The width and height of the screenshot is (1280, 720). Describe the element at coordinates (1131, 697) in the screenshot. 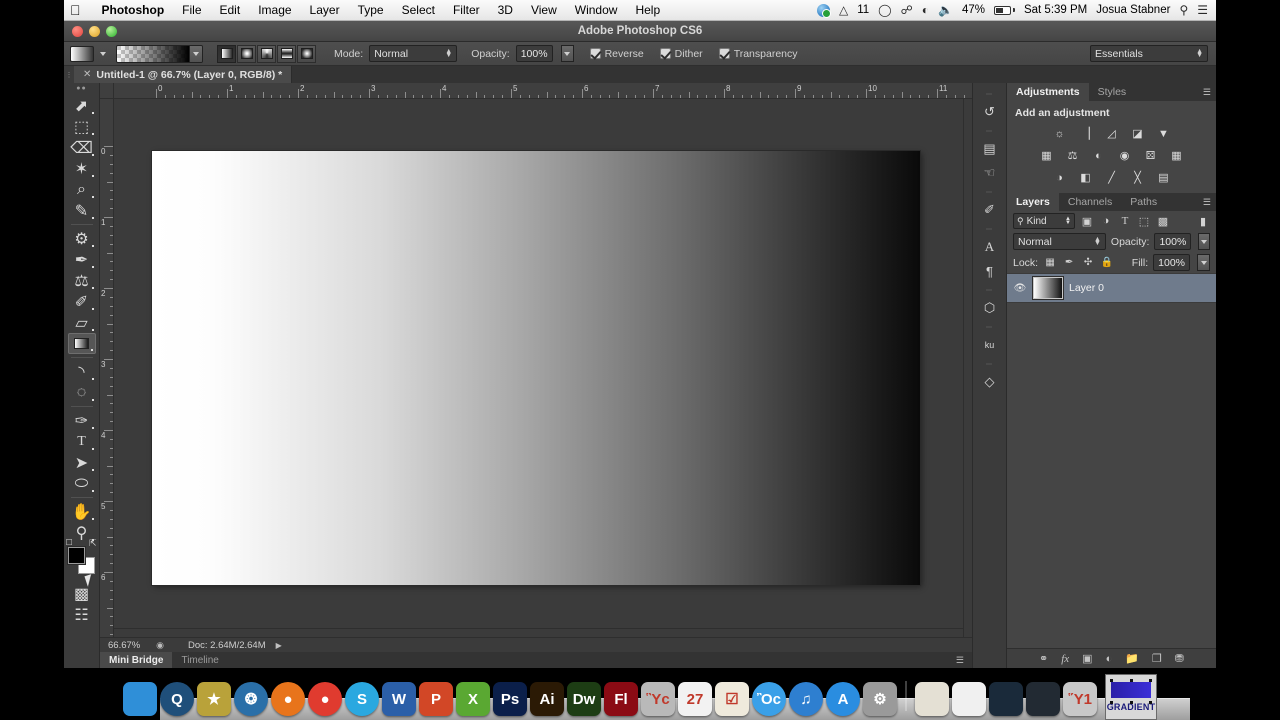

I see `gradient-project-thumbnail: GRADIENT` at that location.